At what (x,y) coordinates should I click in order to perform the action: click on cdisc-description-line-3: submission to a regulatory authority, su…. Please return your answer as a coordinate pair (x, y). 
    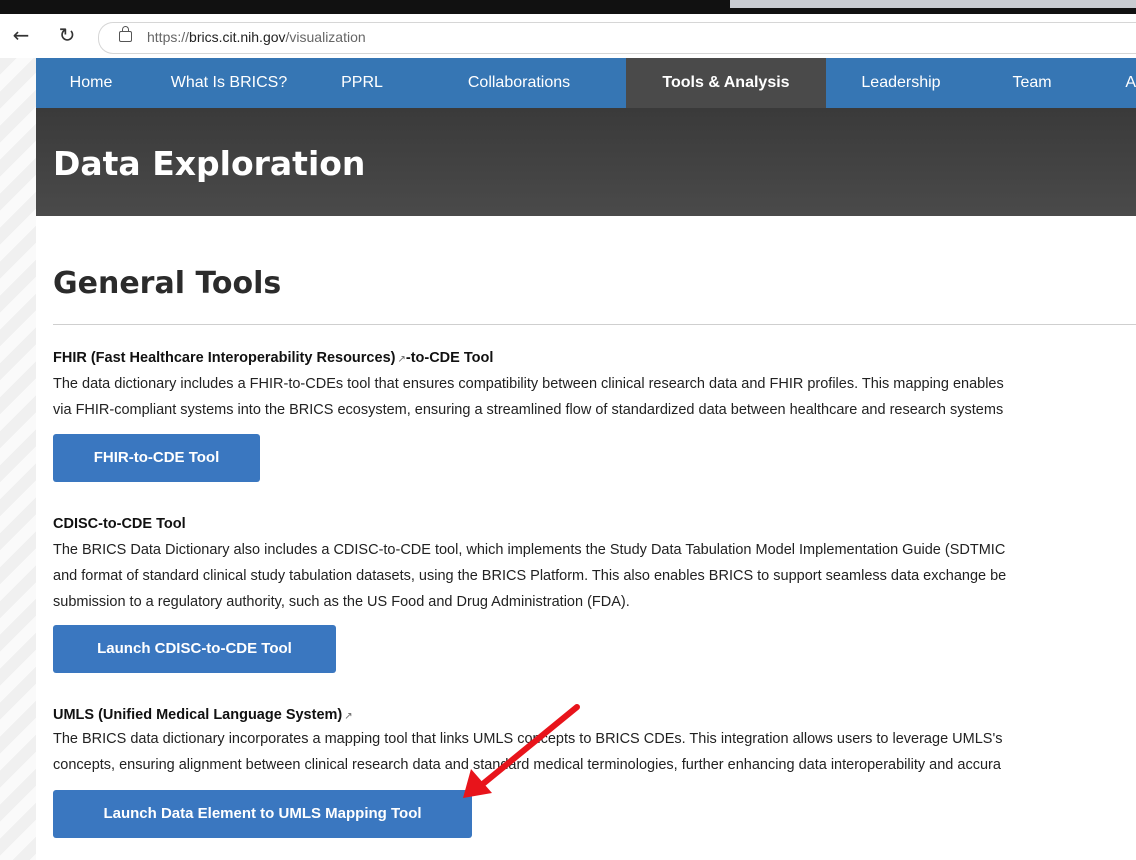
    Looking at the image, I should click on (341, 602).